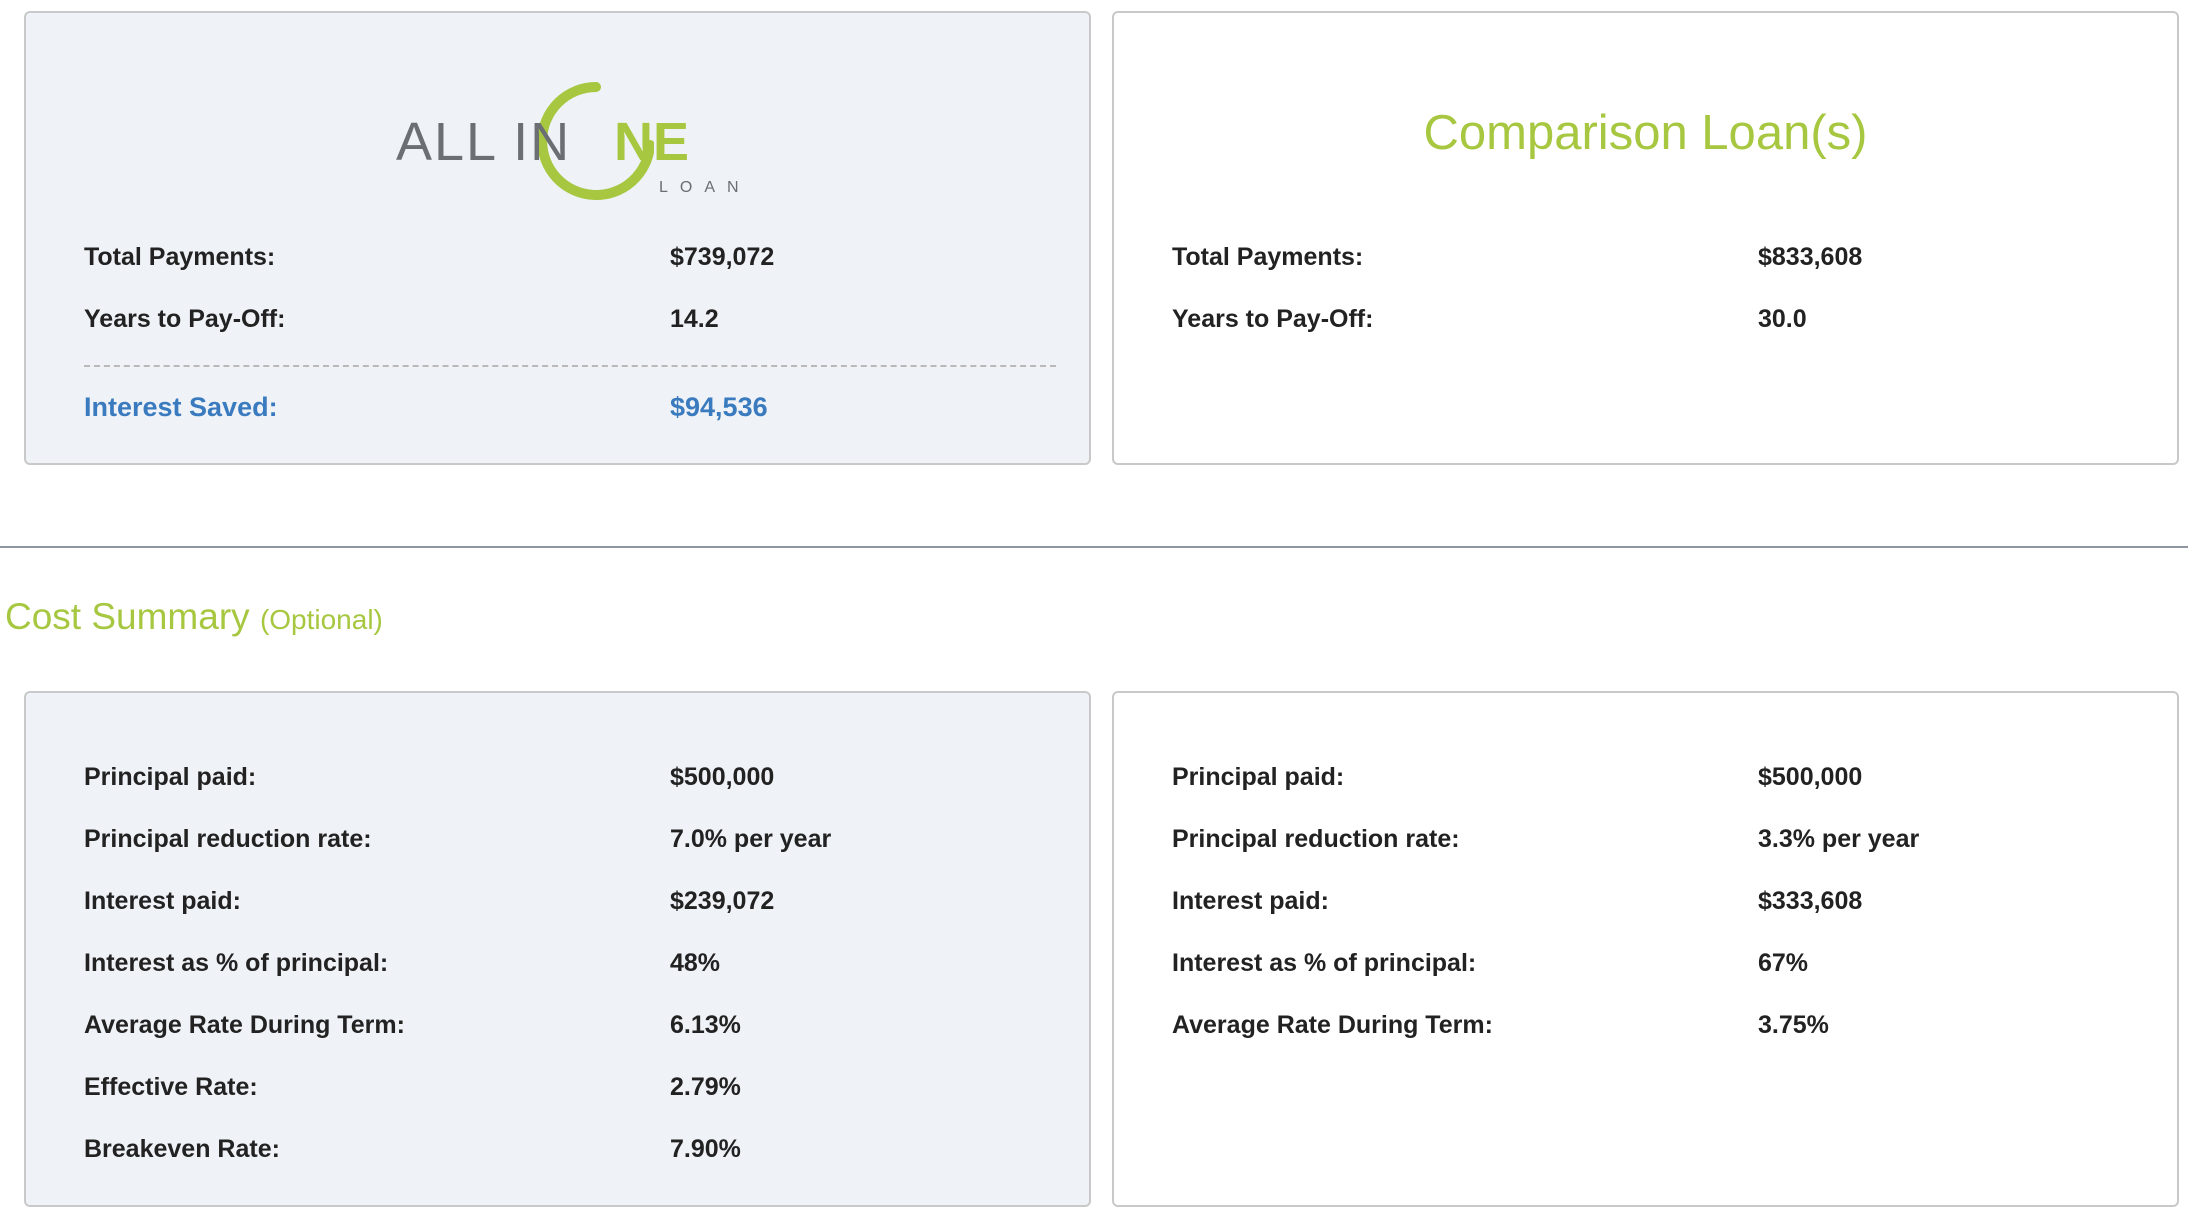  What do you see at coordinates (1662, 1025) in the screenshot?
I see `cost-row: Average Rate During Term: 3.75%` at bounding box center [1662, 1025].